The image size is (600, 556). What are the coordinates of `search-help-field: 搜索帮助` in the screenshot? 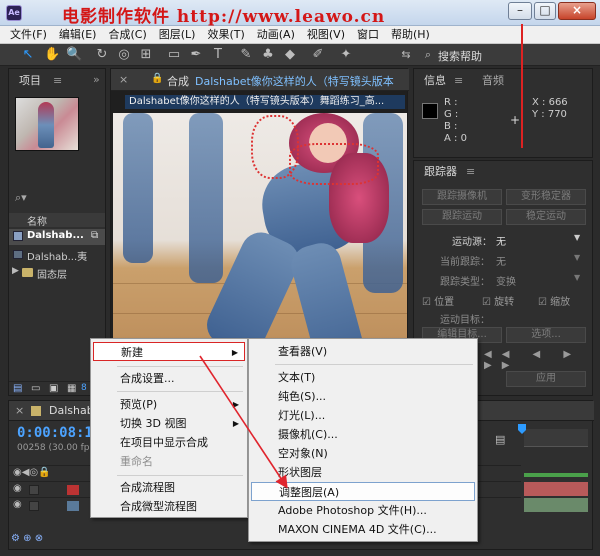 It's located at (460, 56).